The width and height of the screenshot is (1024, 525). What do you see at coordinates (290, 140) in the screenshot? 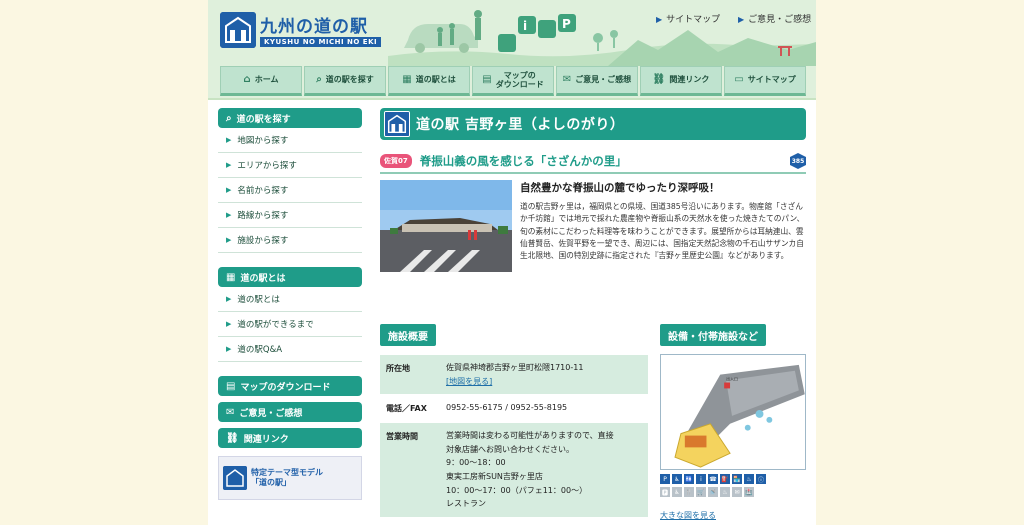
I see `sidebar-item-map: ▶ 地図から探す` at bounding box center [290, 140].